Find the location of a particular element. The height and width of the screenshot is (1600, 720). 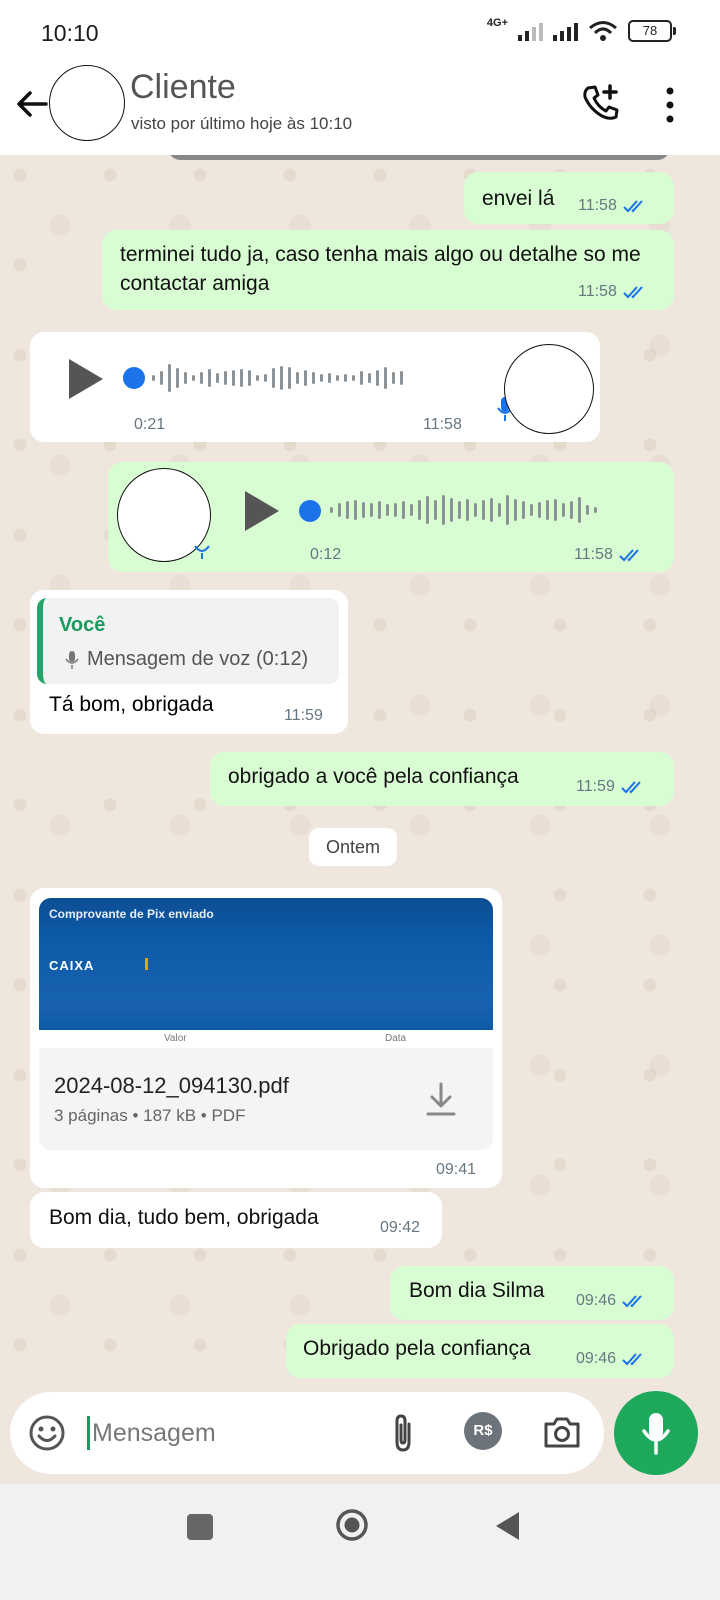

voice-message-bubble: 0:12 11:58 is located at coordinates (391, 517).